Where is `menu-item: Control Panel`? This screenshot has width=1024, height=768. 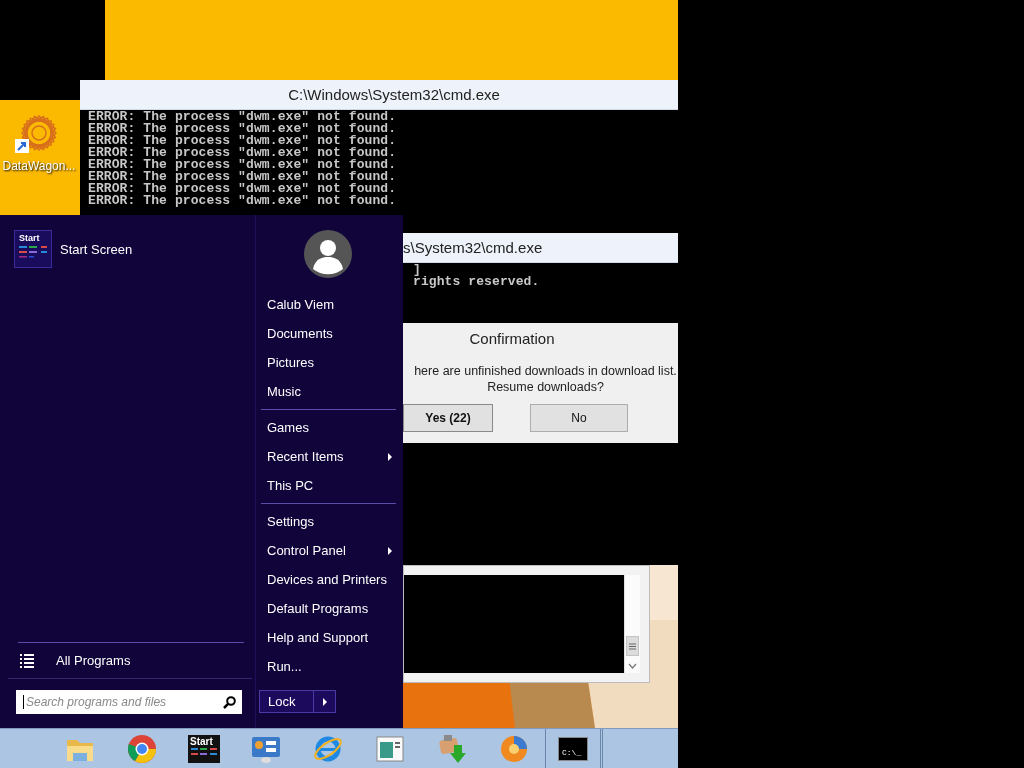 menu-item: Control Panel is located at coordinates (328, 550).